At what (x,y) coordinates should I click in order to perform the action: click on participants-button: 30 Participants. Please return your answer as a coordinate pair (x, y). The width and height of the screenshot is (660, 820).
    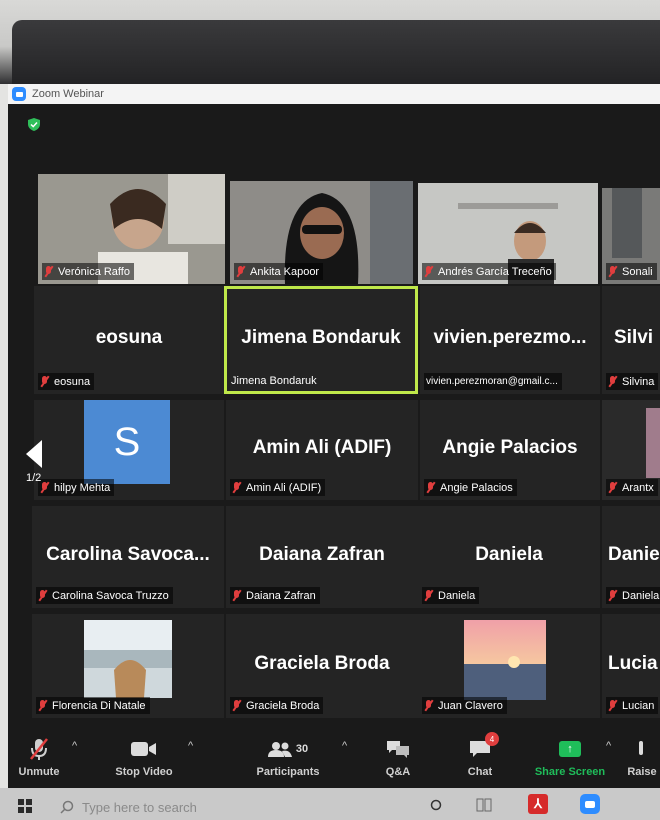
    Looking at the image, I should click on (288, 759).